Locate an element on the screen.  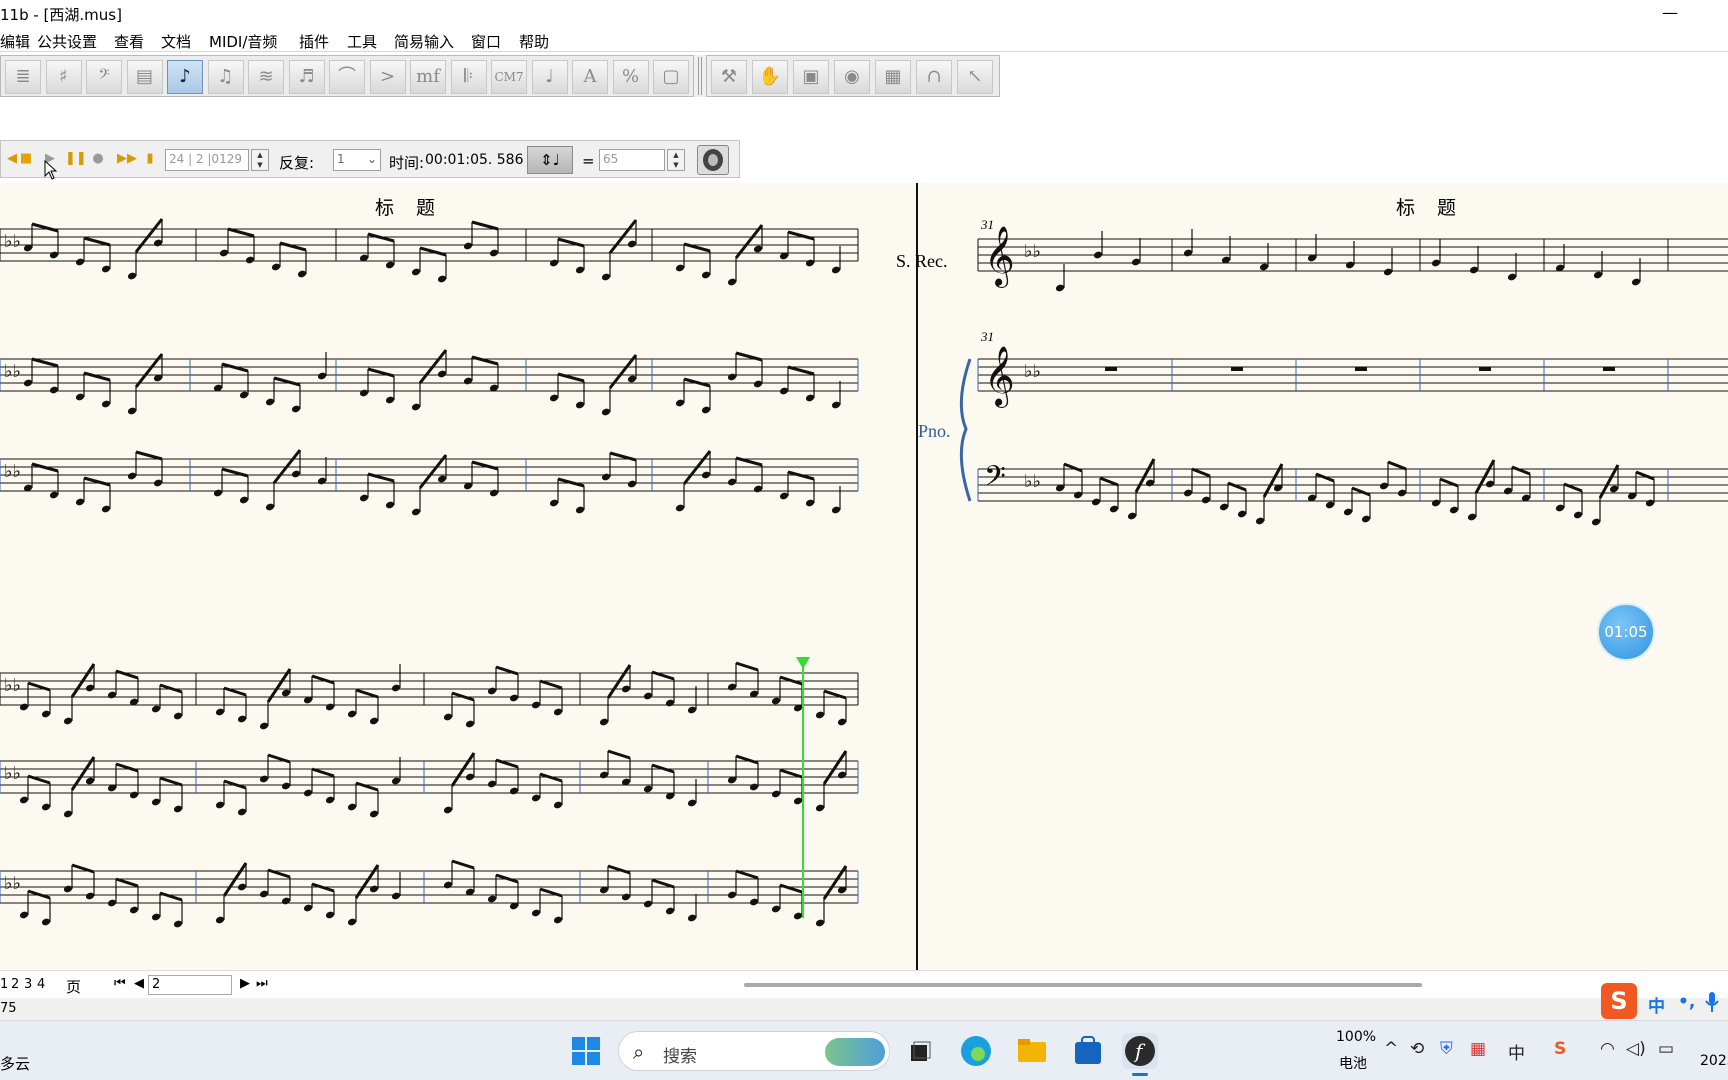
menu-simple-entry: 简易输入 is located at coordinates (424, 41).